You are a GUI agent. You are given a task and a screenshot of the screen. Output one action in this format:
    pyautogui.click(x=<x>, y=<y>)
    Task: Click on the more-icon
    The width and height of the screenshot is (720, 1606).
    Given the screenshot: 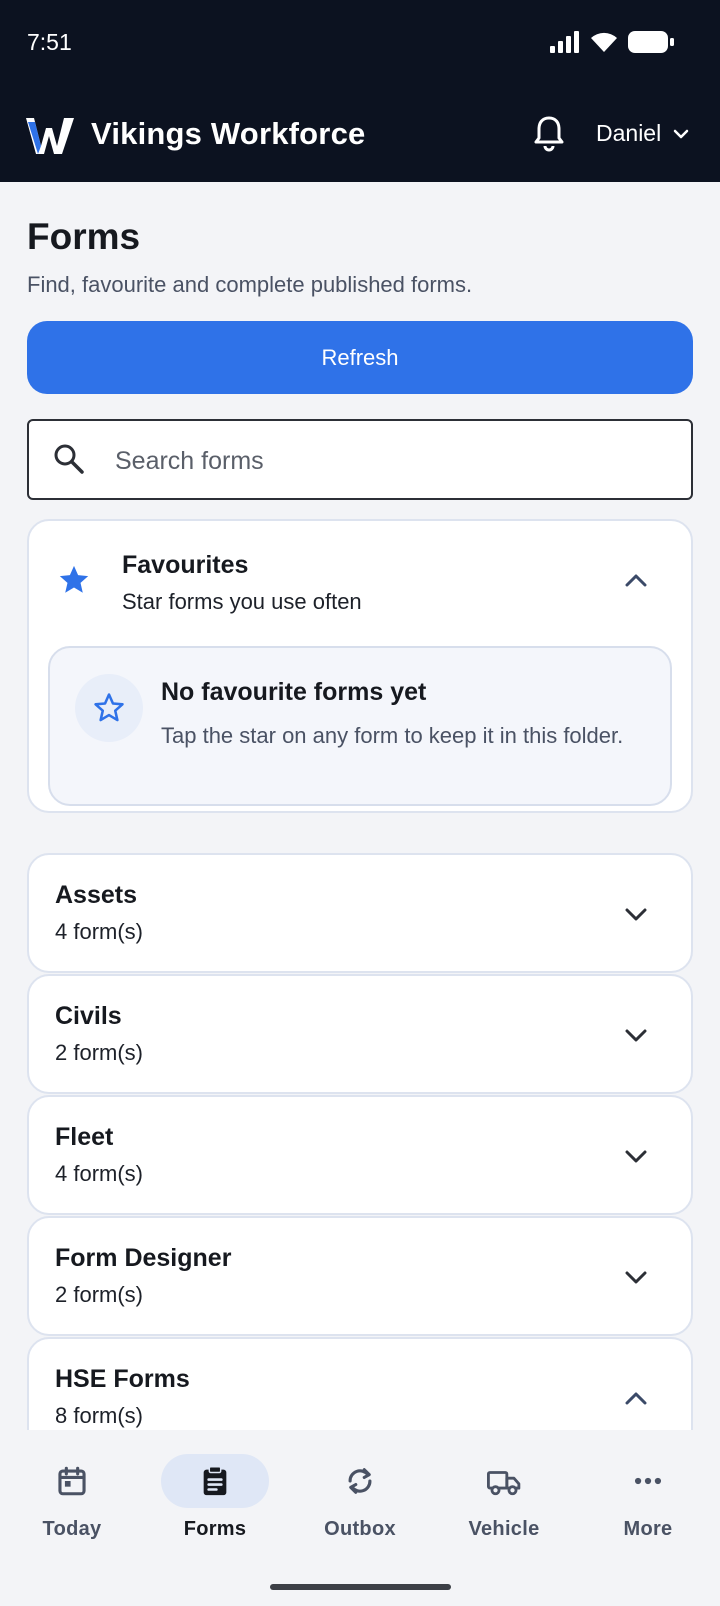 What is the action you would take?
    pyautogui.click(x=648, y=1481)
    